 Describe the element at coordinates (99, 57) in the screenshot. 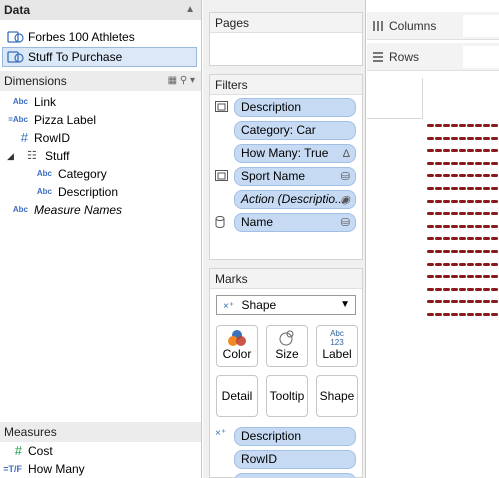

I see `datasource-item-stuff-to-purchase: Stuff To Purchase` at that location.